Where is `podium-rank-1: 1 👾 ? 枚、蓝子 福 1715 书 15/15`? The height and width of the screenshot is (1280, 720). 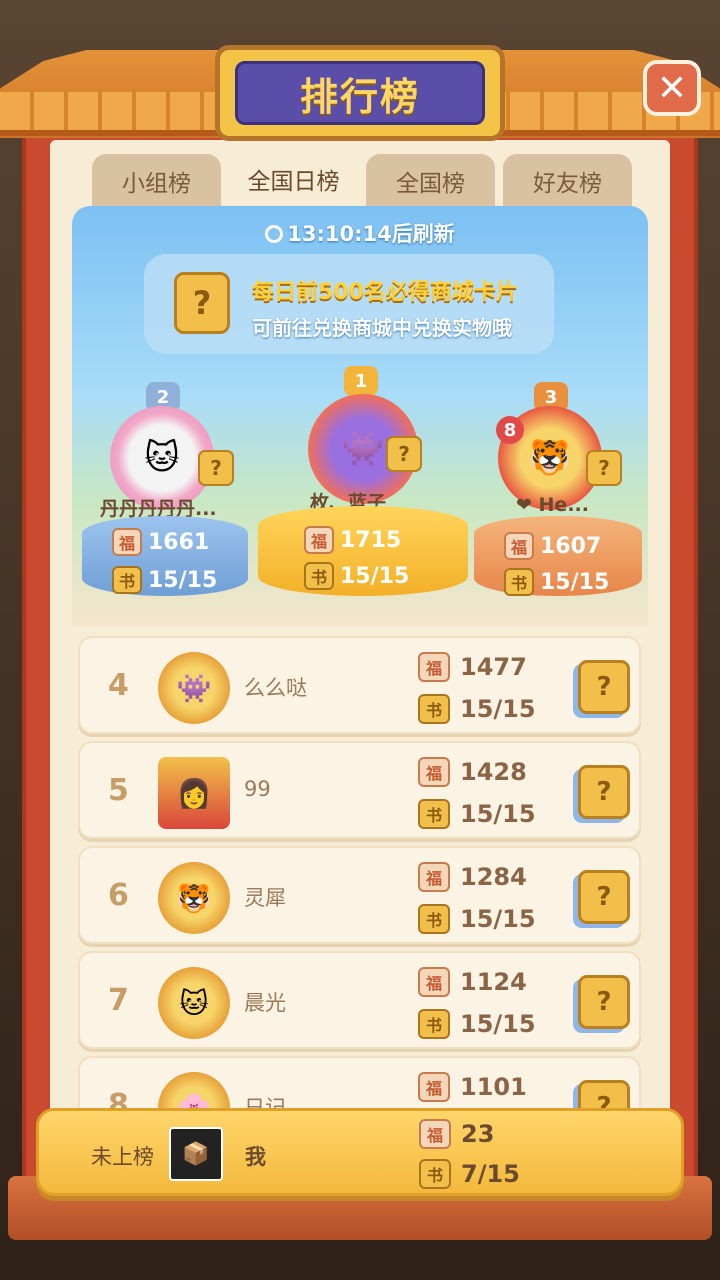
podium-rank-1: 1 👾 ? 枚、蓝子 福 1715 书 15/15 is located at coordinates (363, 481).